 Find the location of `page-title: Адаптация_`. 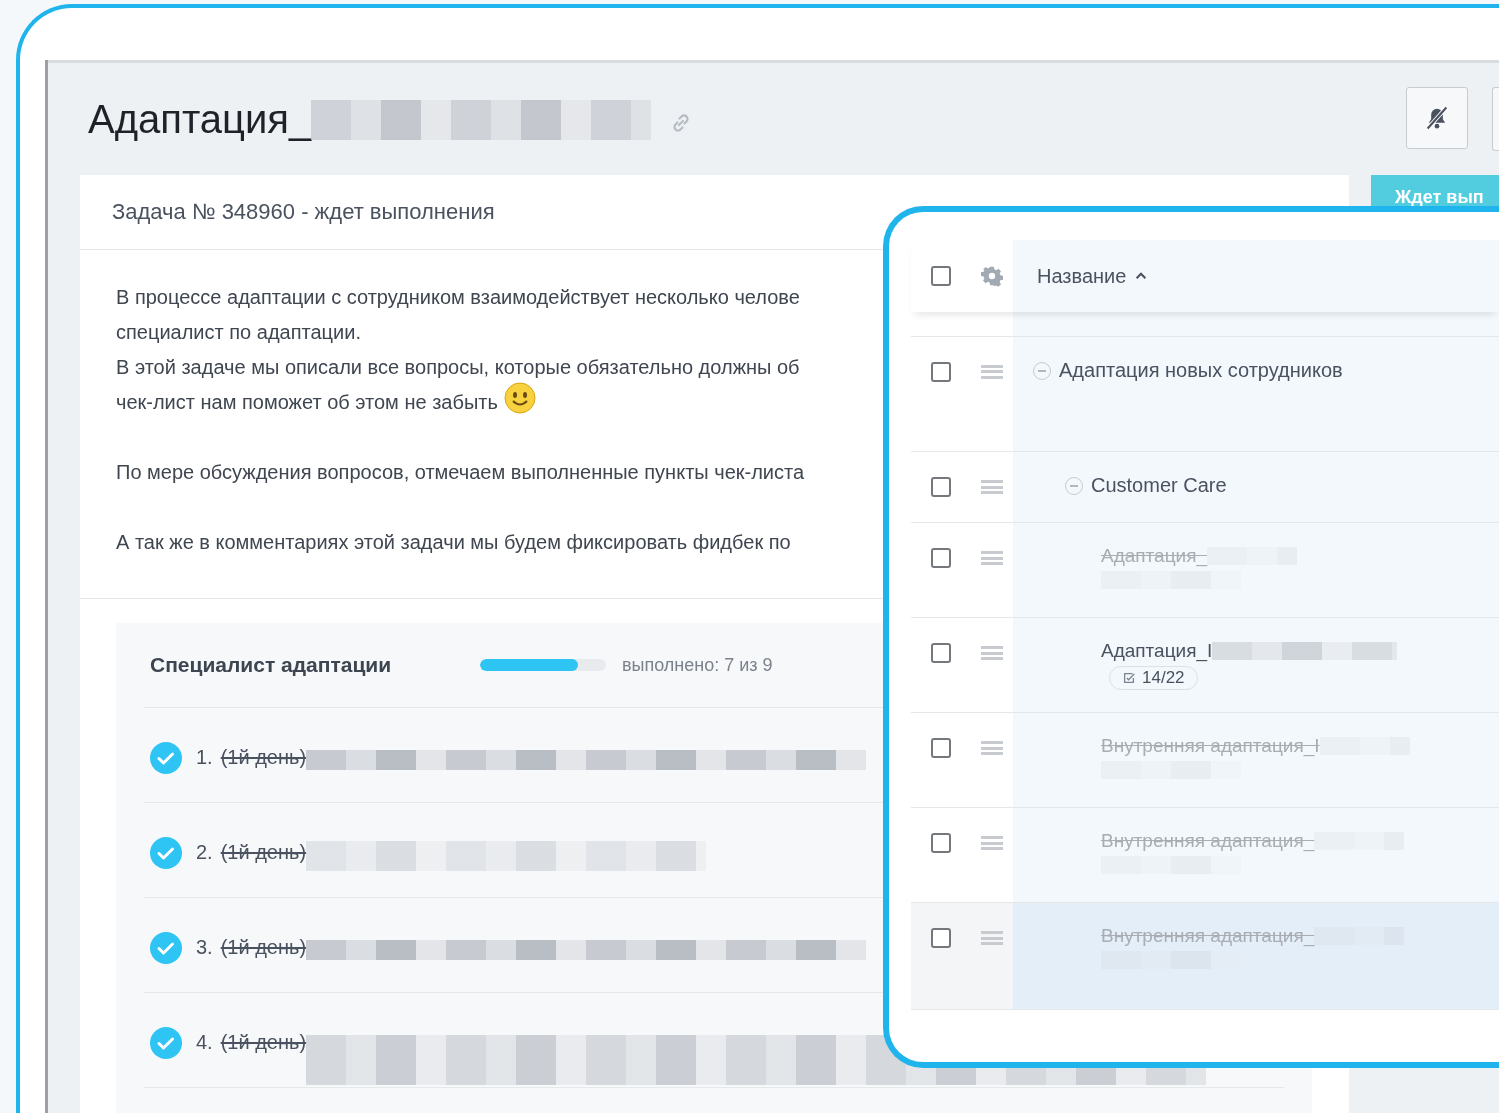

page-title: Адаптация_ is located at coordinates (200, 119).